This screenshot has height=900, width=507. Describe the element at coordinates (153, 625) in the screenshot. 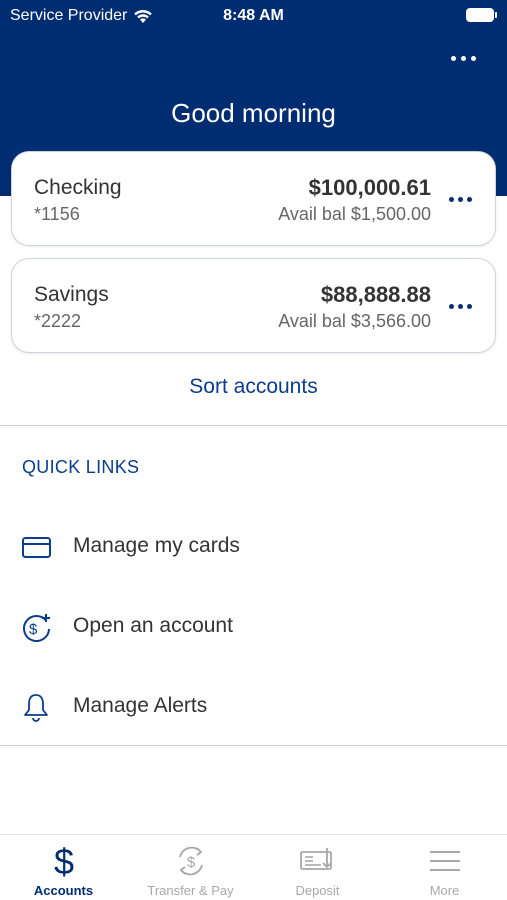

I see `quick-link-label: Open an account` at that location.